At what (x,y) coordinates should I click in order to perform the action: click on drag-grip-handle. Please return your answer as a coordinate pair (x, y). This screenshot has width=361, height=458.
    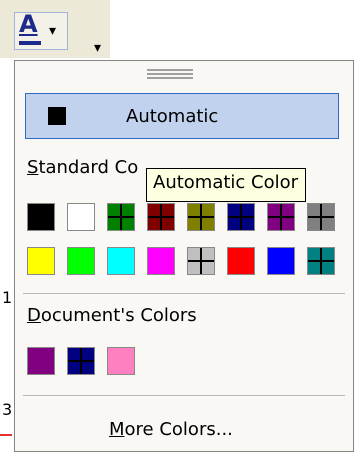
    Looking at the image, I should click on (170, 74).